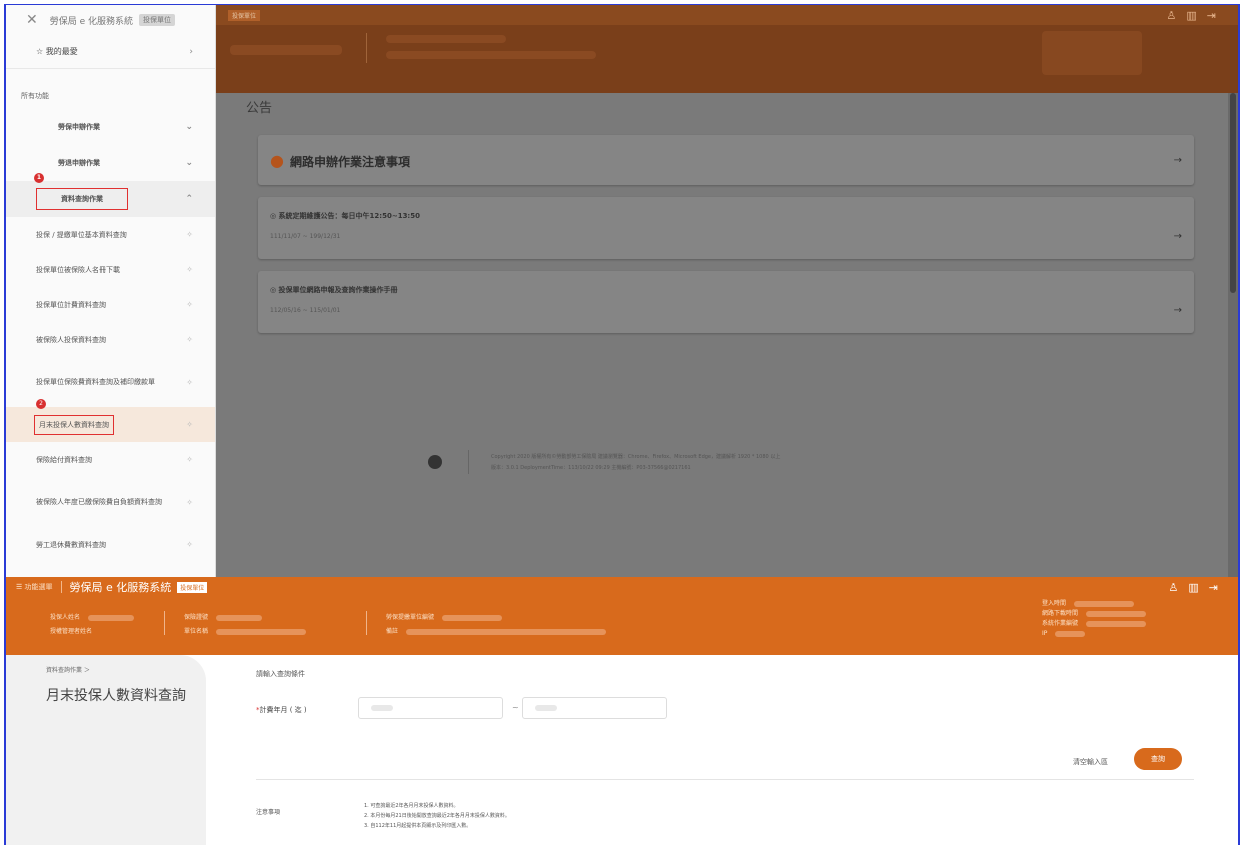  I want to click on info-label: 網路下載時間, so click(1060, 613).